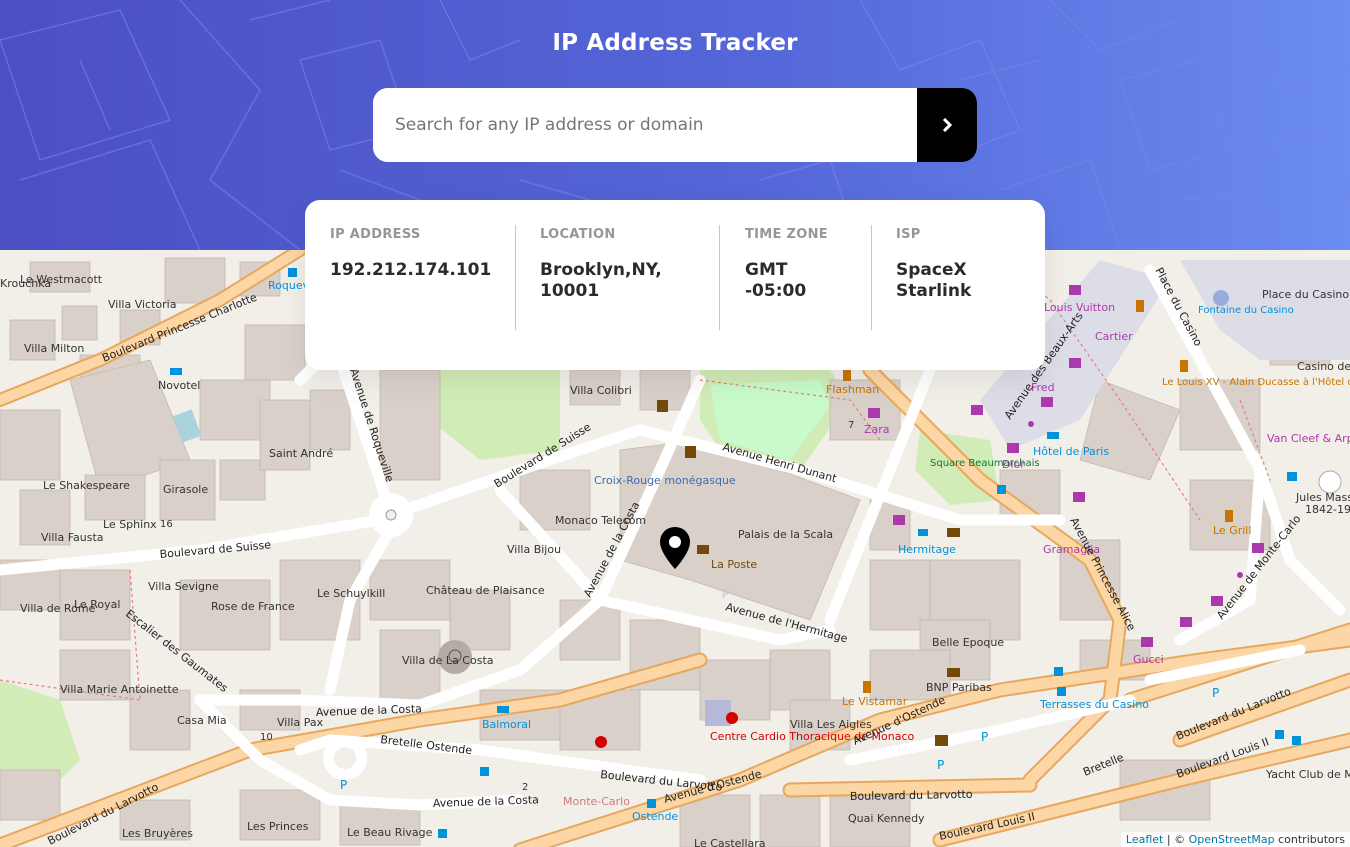 The image size is (1350, 847). What do you see at coordinates (730, 842) in the screenshot?
I see `label-le-castellara: Le Castellara` at bounding box center [730, 842].